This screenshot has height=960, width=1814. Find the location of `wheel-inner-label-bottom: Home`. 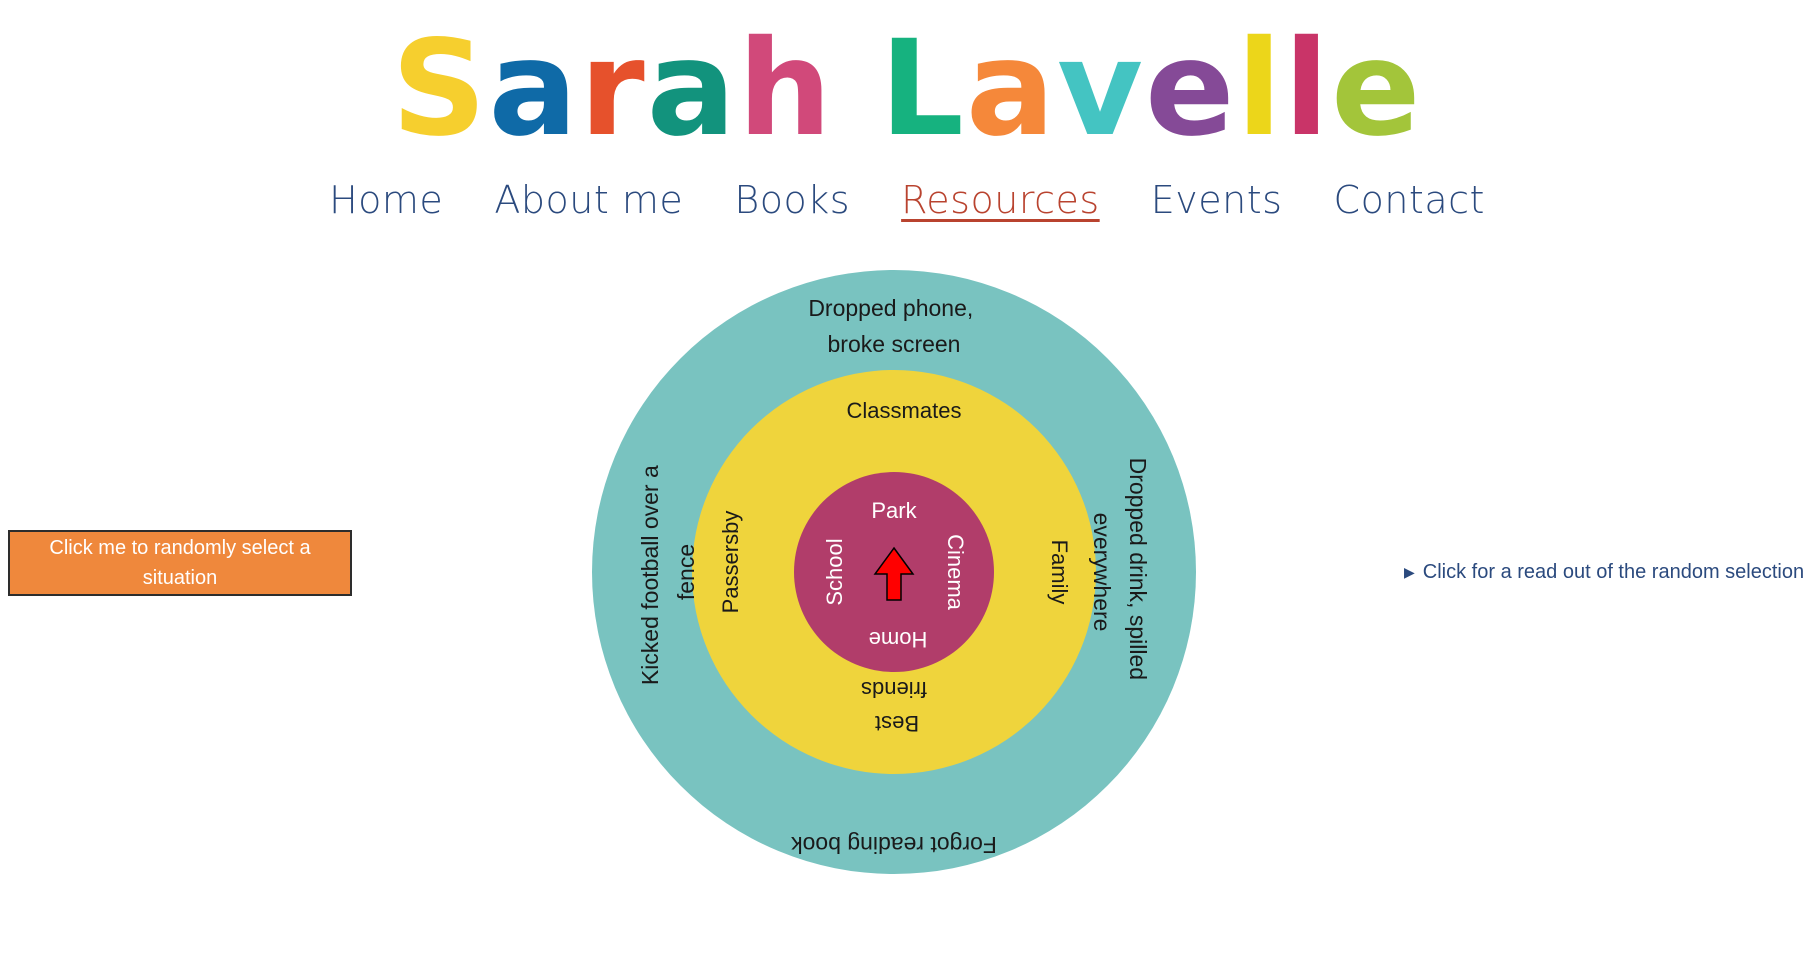

wheel-inner-label-bottom: Home is located at coordinates (898, 639).